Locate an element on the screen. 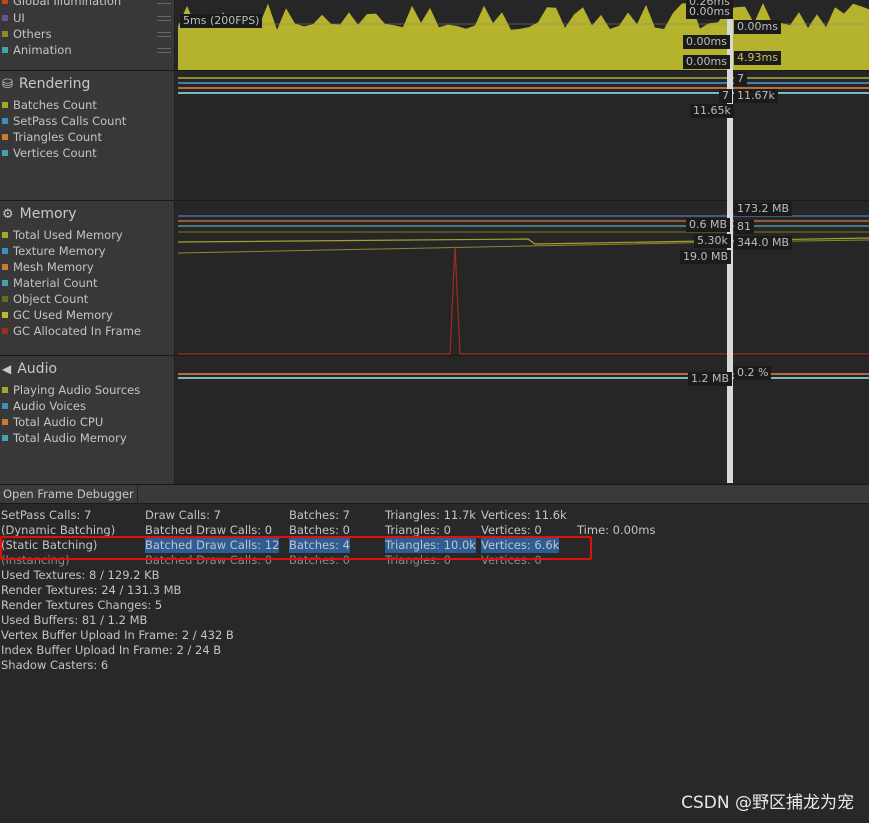 This screenshot has height=823, width=869. legend-item: Triangles Count is located at coordinates (51, 137).